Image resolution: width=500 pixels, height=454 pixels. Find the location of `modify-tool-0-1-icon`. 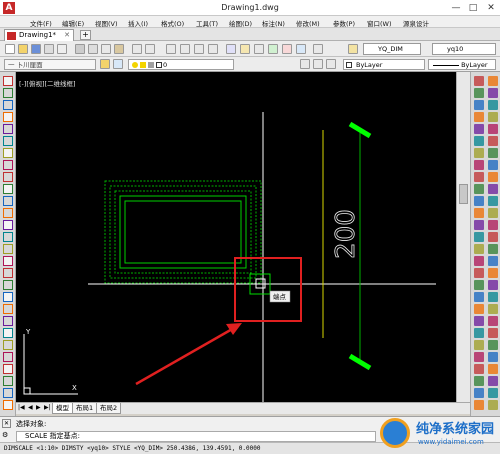

modify-tool-0-1-icon is located at coordinates (479, 93).